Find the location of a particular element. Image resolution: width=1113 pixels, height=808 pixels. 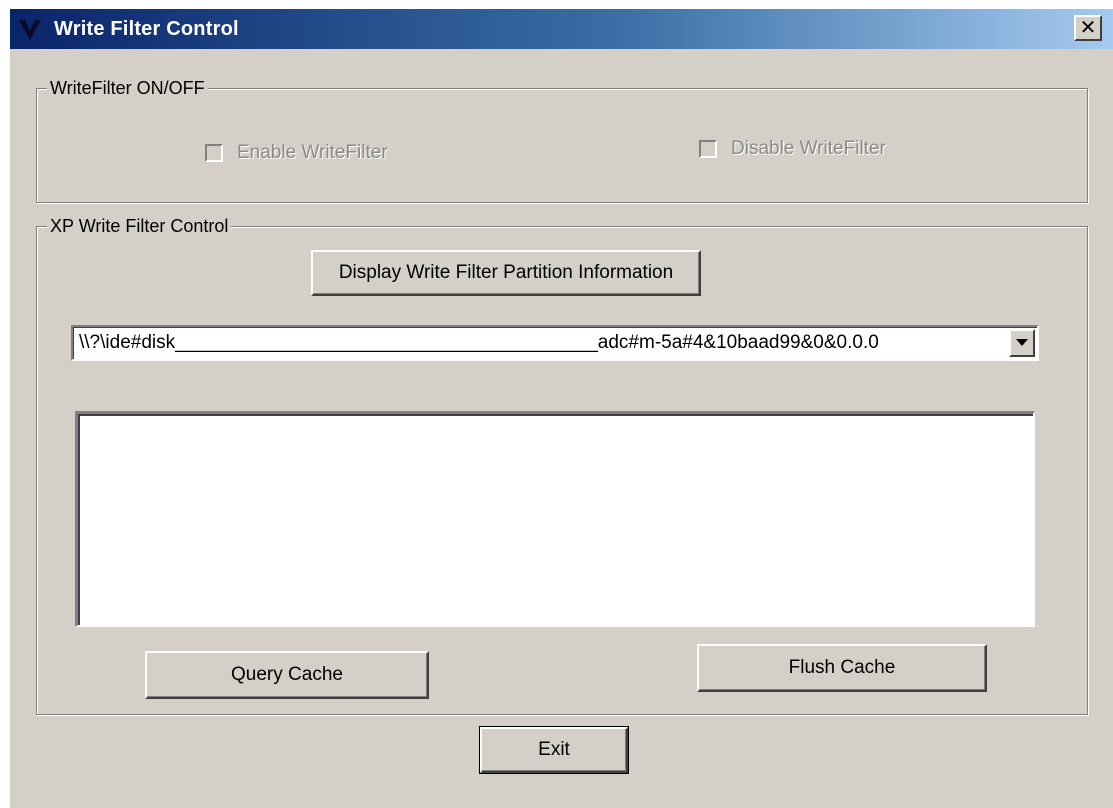

app-logo-icon is located at coordinates (30, 30).